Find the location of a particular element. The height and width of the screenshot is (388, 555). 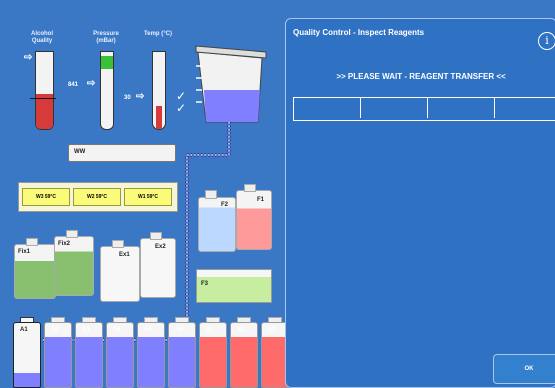

wax-bath-w3: W3 59°C is located at coordinates (46, 197).